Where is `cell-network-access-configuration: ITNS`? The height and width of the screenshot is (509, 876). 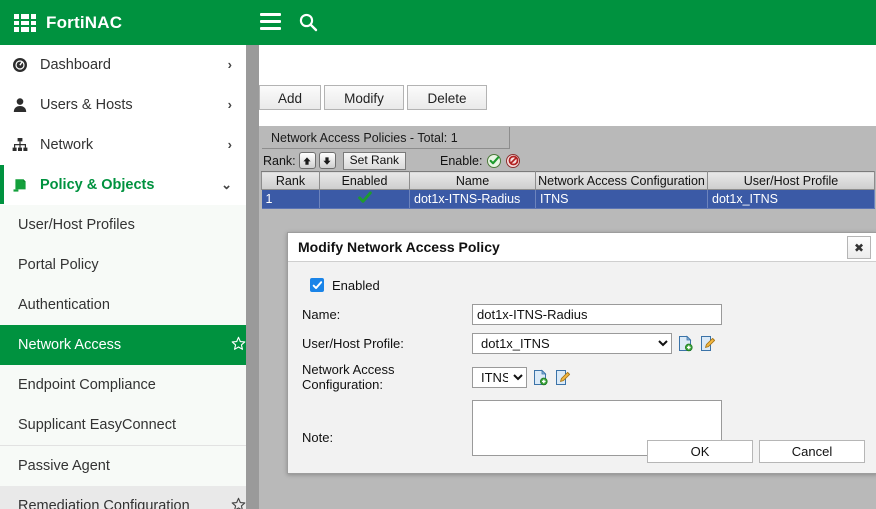 cell-network-access-configuration: ITNS is located at coordinates (621, 199).